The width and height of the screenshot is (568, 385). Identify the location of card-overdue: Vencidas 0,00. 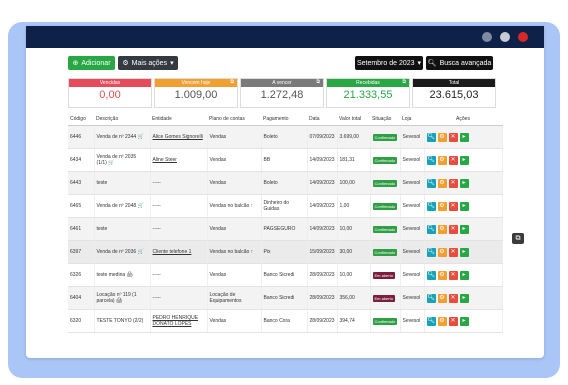
(110, 93).